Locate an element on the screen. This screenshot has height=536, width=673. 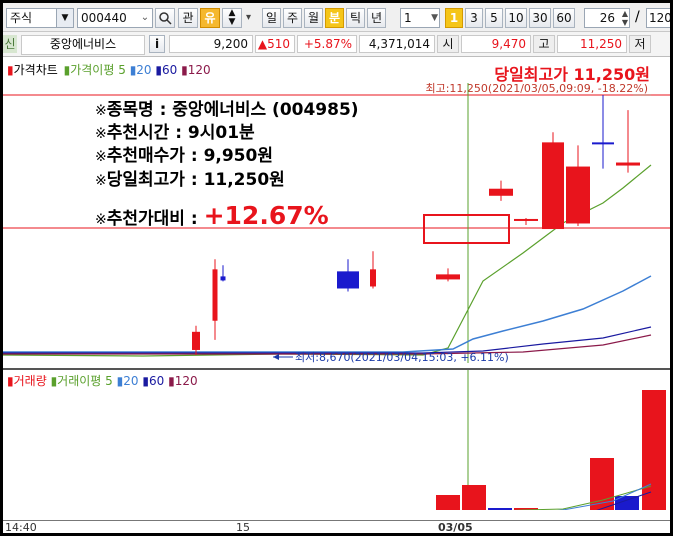
low-marker: 최저:8,670(2021/03/04,15:03, +6.11%) is located at coordinates (402, 357).